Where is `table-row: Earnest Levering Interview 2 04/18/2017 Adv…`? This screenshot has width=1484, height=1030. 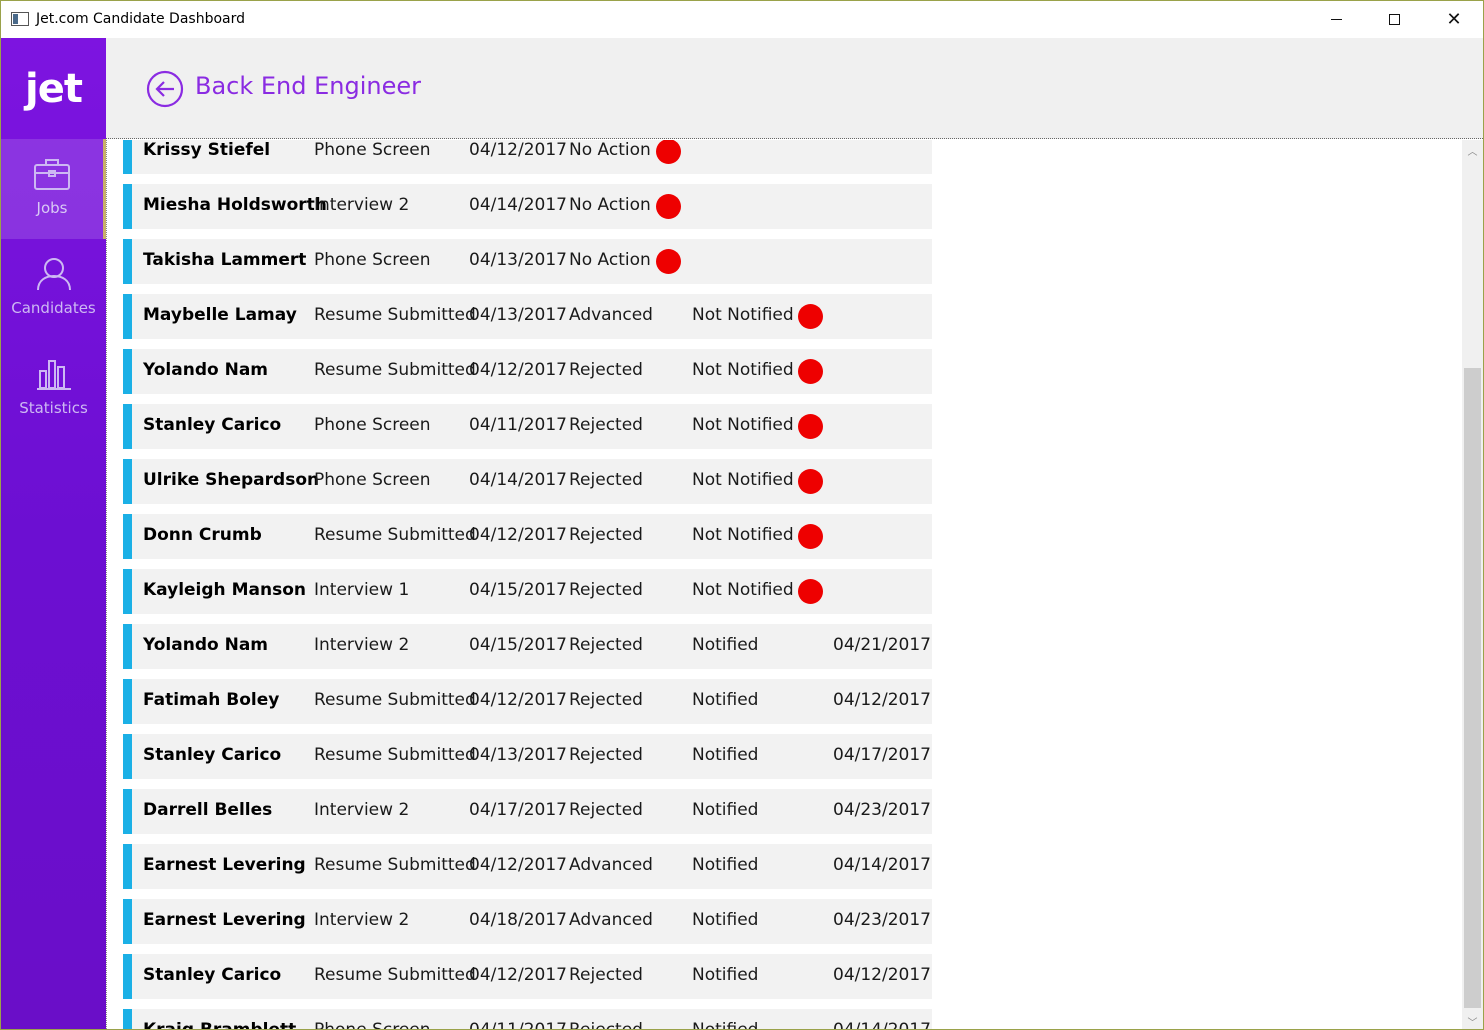
table-row: Earnest Levering Interview 2 04/18/2017 Adv… is located at coordinates (527, 921).